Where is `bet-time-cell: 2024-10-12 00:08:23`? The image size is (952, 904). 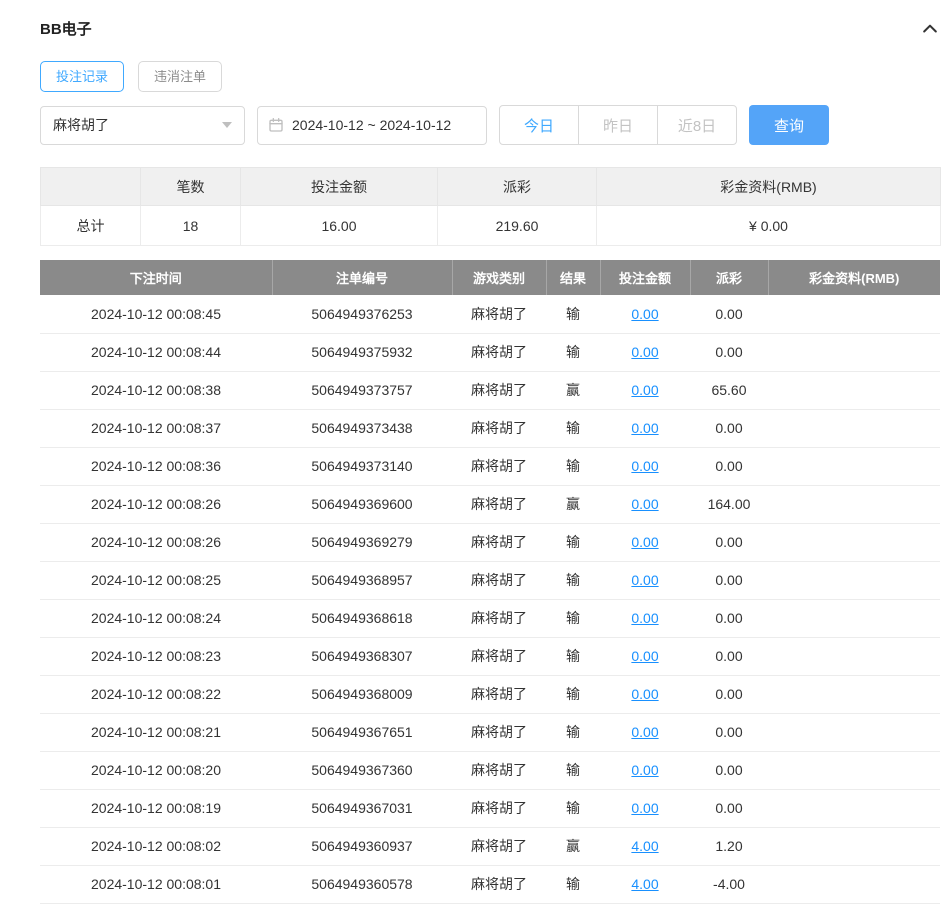 bet-time-cell: 2024-10-12 00:08:23 is located at coordinates (156, 656).